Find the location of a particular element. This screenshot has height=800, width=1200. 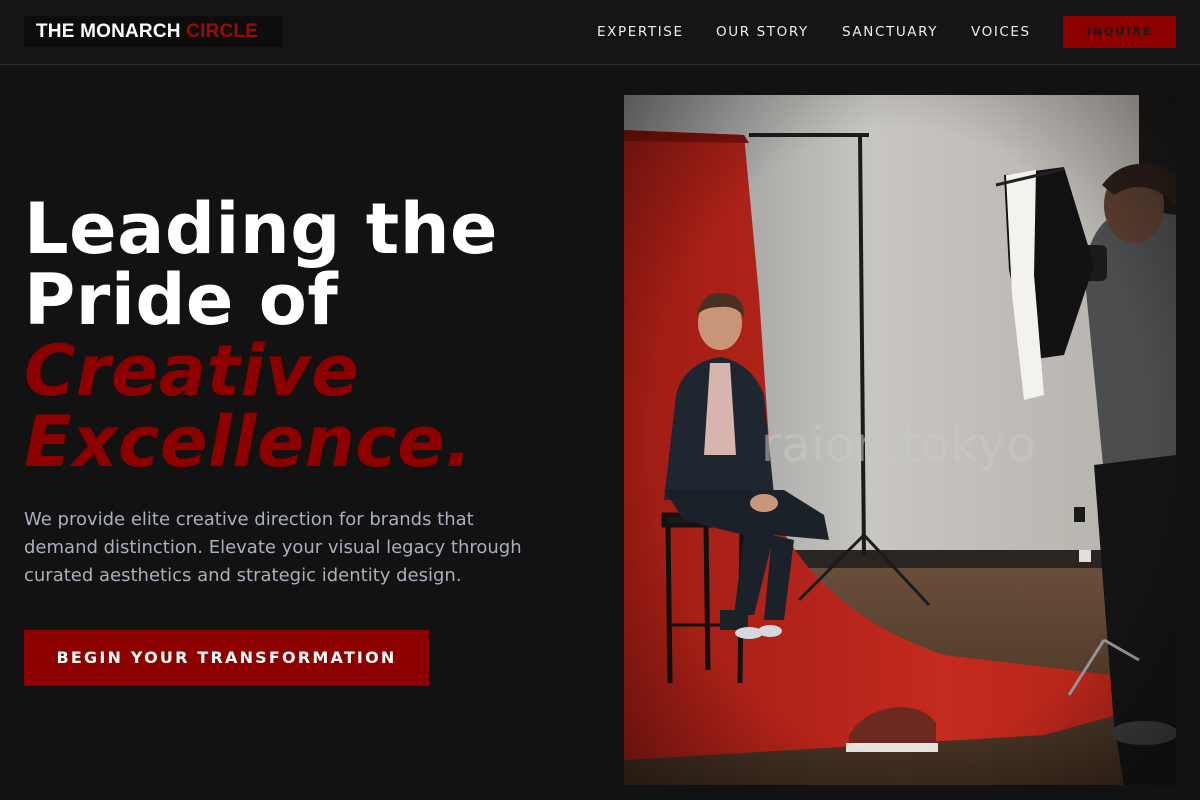

logo: THE MONARCH CIRCLE is located at coordinates (153, 31).